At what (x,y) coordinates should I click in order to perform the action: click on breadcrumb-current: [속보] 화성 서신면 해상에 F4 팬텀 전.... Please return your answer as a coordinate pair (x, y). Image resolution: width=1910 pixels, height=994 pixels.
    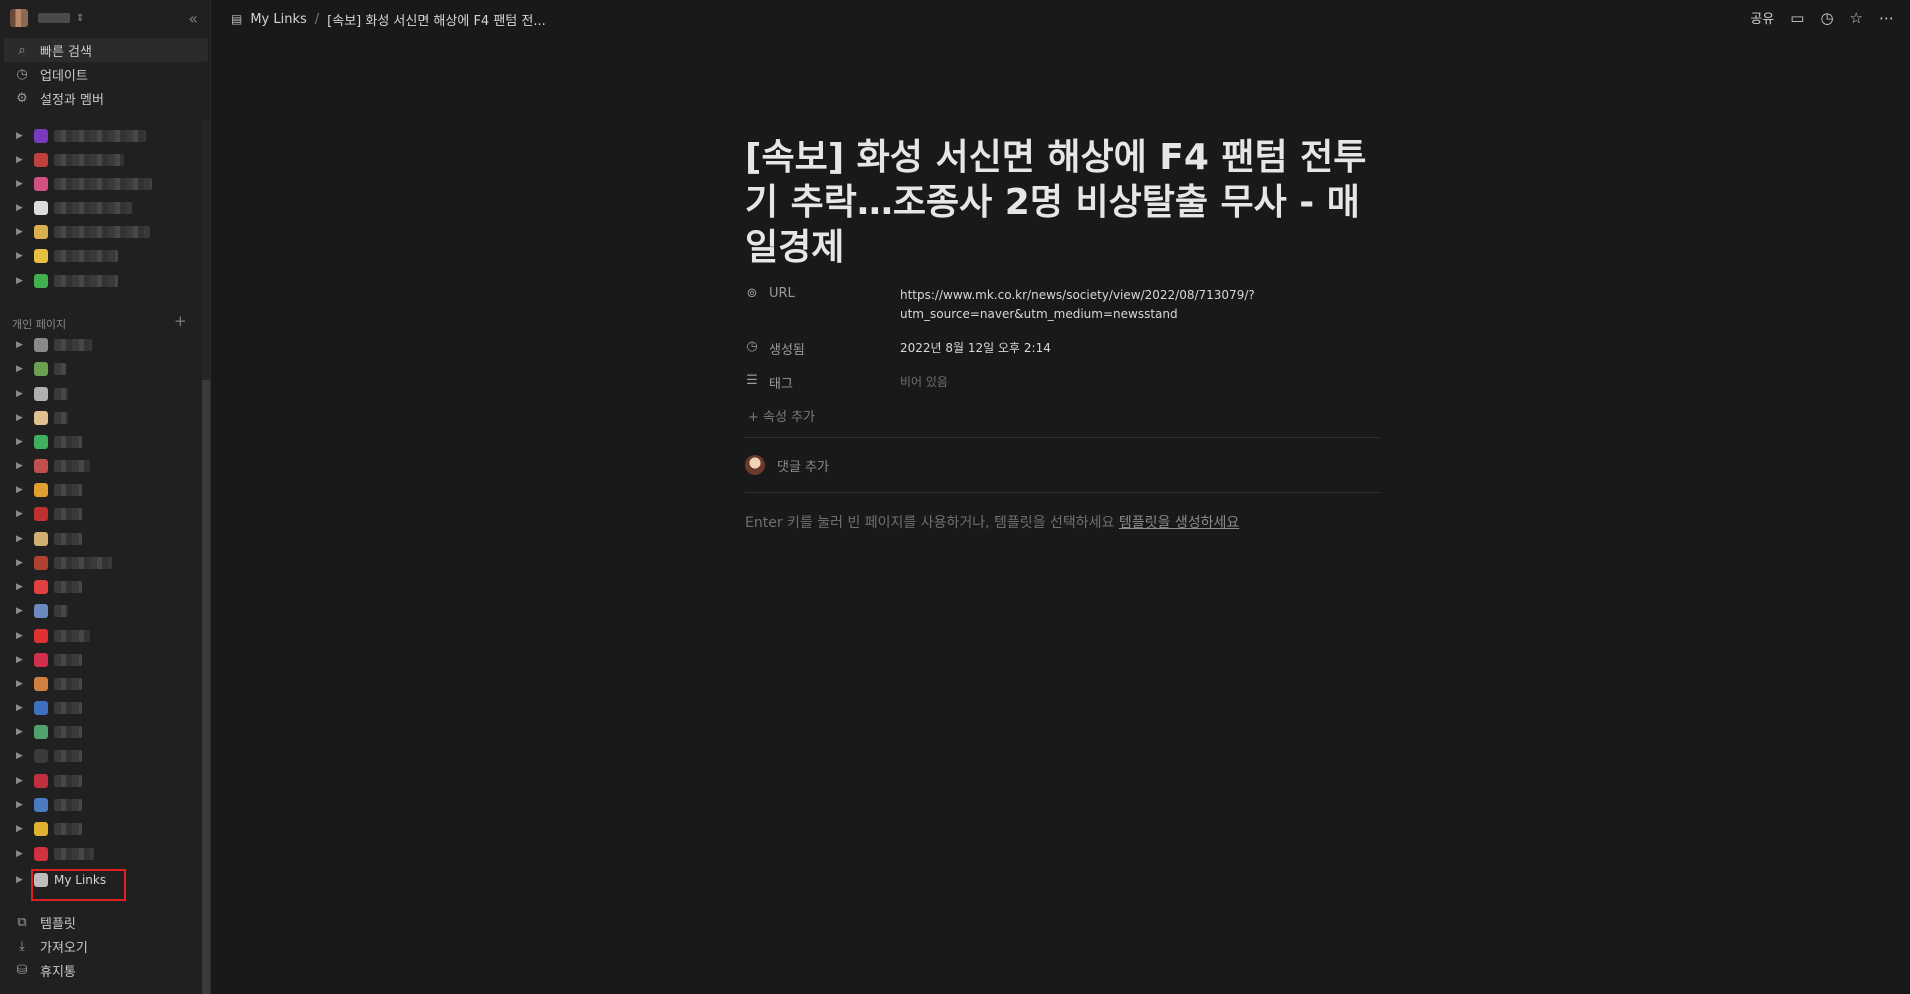
    Looking at the image, I should click on (436, 19).